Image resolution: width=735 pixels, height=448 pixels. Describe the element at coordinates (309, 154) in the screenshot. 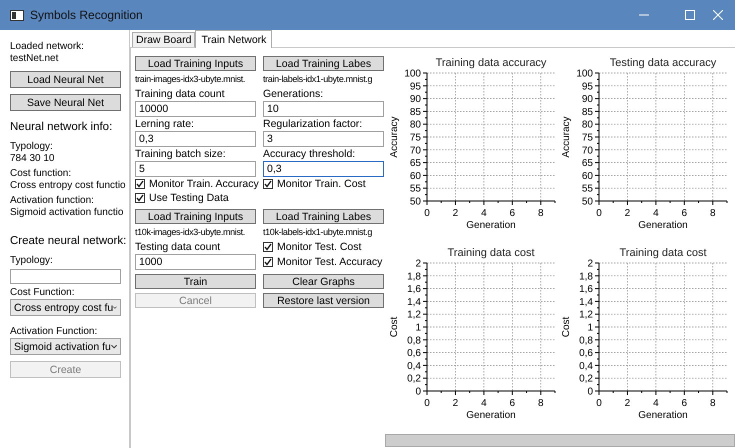

I see `field-label: Accuracy threshold:` at that location.